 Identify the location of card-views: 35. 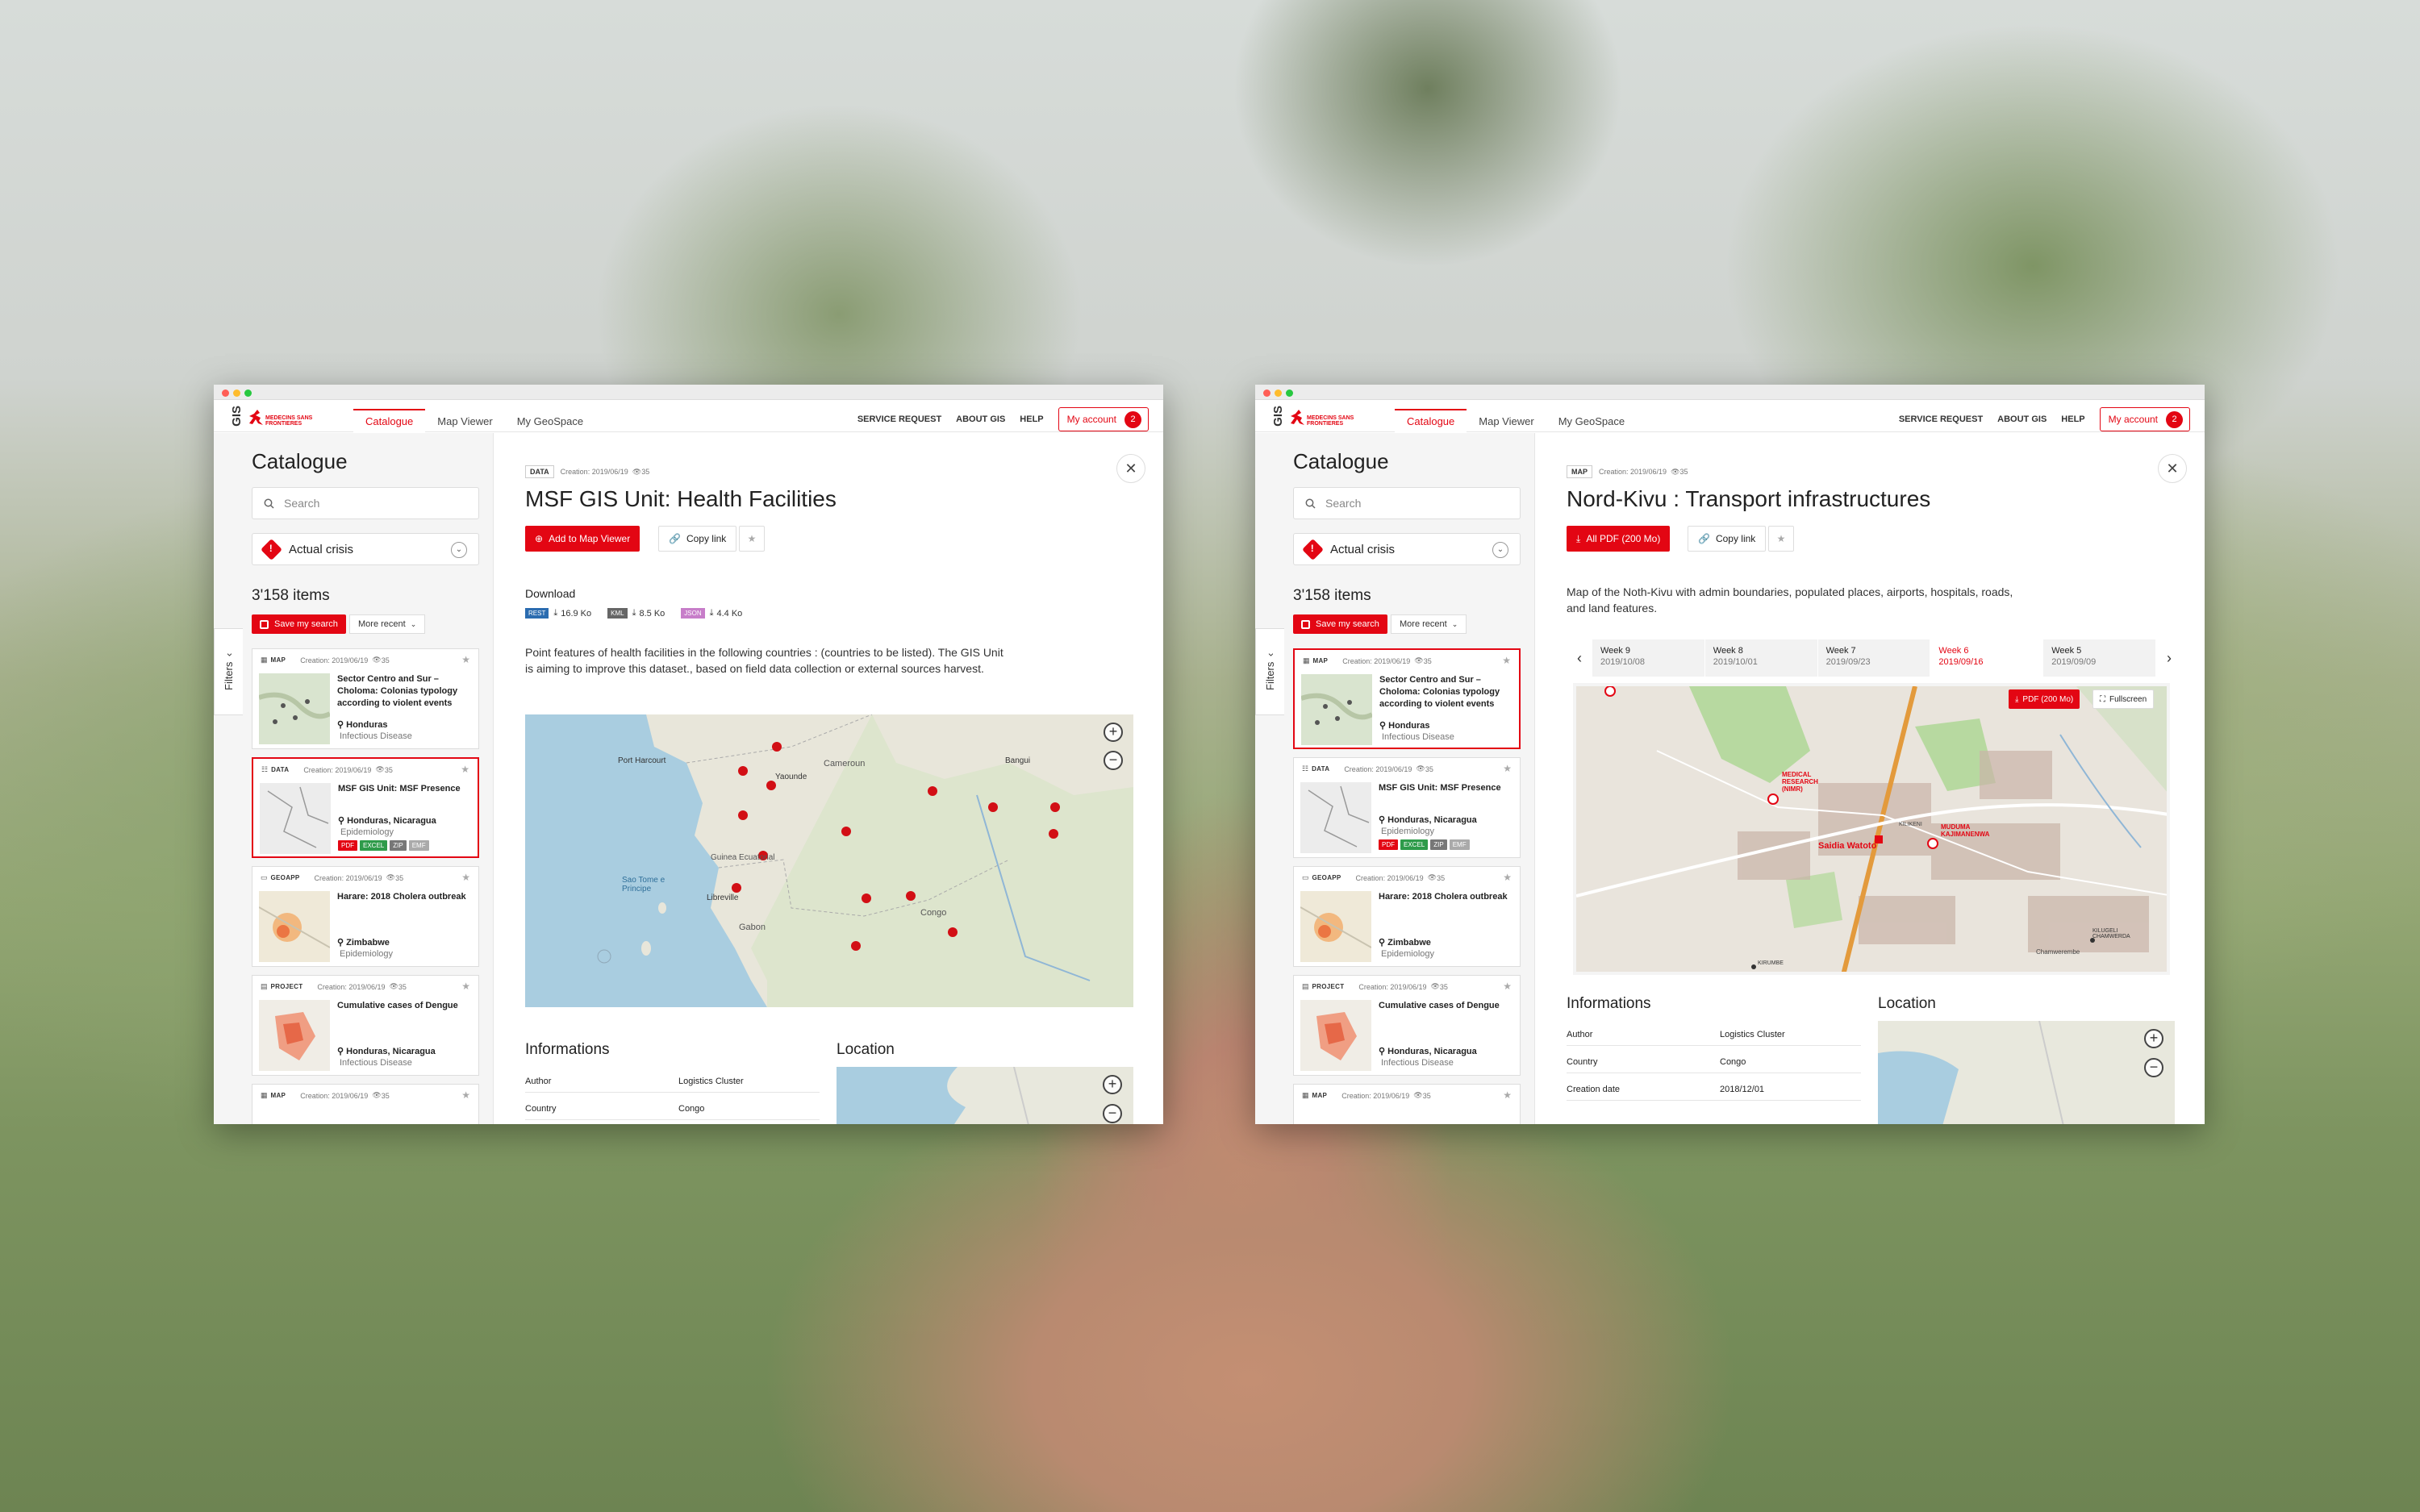
(1441, 877).